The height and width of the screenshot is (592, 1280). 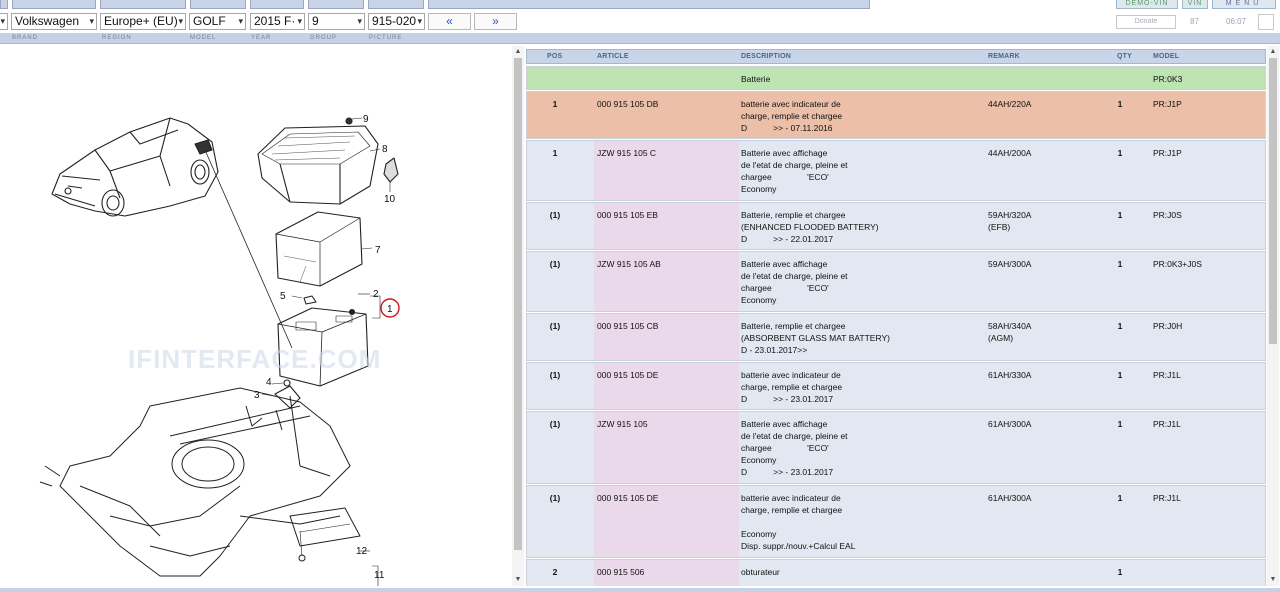 I want to click on table-header: POS ARTICLE DESCRIPTION REMARK QTY MODEL, so click(x=896, y=56).